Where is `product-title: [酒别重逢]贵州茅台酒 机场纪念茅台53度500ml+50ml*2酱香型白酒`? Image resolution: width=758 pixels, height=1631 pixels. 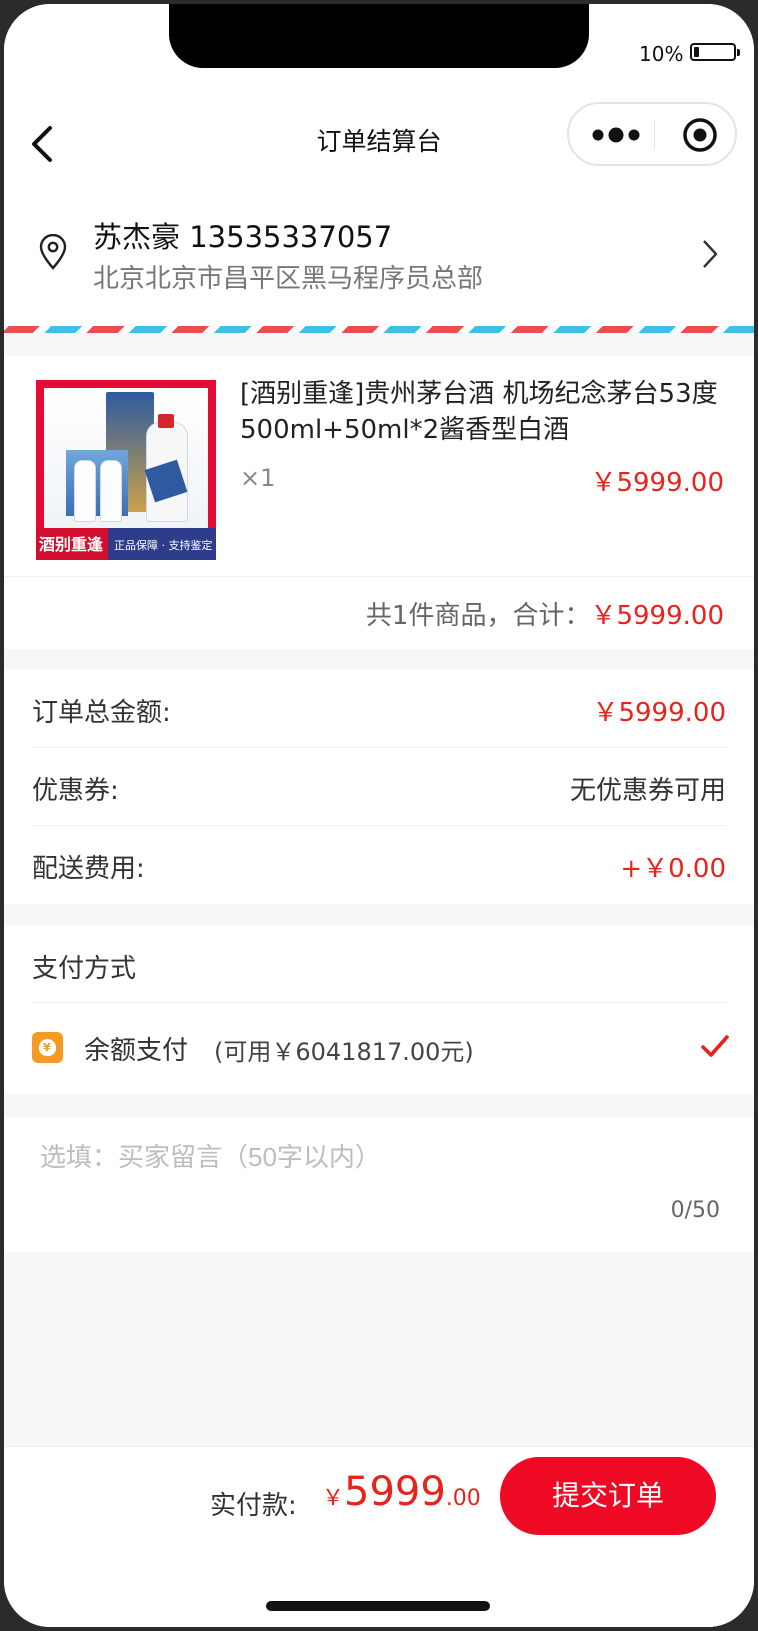 product-title: [酒别重逢]贵州茅台酒 机场纪念茅台53度500ml+50ml*2酱香型白酒 is located at coordinates (479, 412).